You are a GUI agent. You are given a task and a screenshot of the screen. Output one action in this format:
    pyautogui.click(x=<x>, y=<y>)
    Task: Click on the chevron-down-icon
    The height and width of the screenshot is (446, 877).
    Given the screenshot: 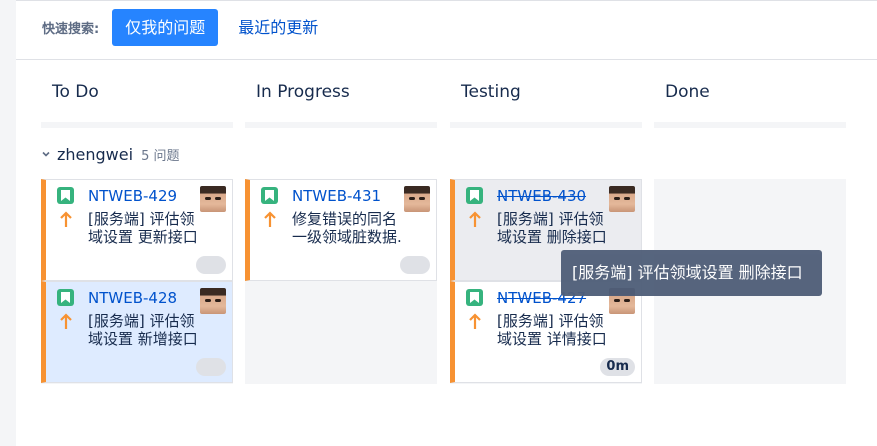 What is the action you would take?
    pyautogui.click(x=46, y=154)
    